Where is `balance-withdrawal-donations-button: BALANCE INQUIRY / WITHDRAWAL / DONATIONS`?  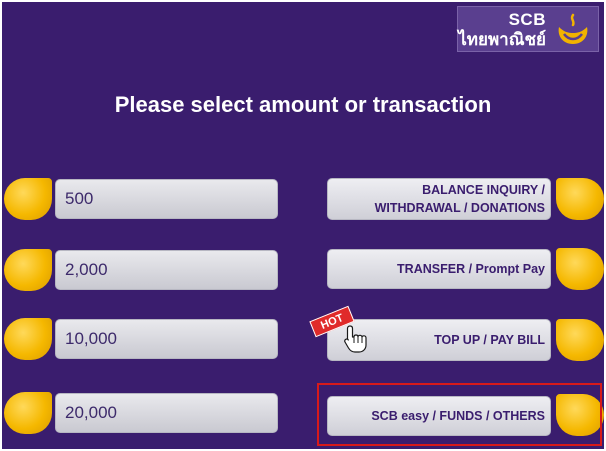
balance-withdrawal-donations-button: BALANCE INQUIRY / WITHDRAWAL / DONATIONS is located at coordinates (439, 199).